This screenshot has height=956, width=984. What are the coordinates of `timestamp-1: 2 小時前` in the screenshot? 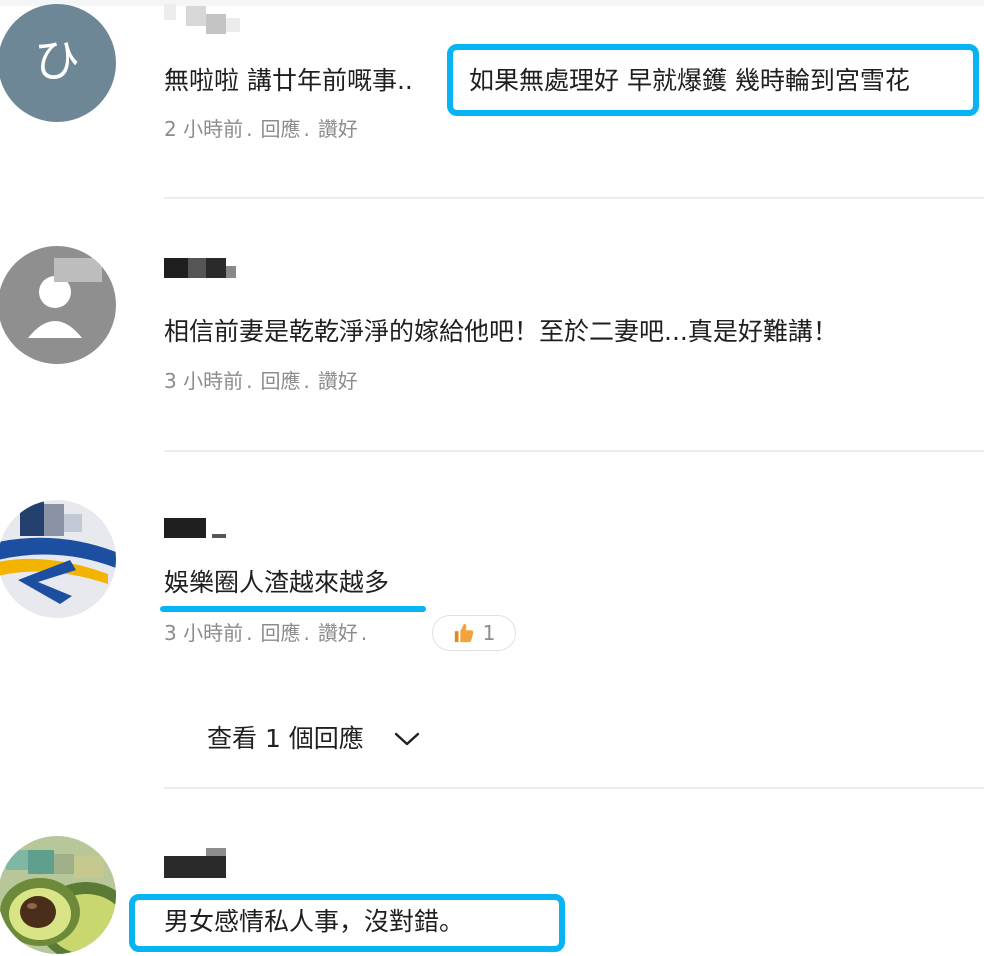 It's located at (204, 129).